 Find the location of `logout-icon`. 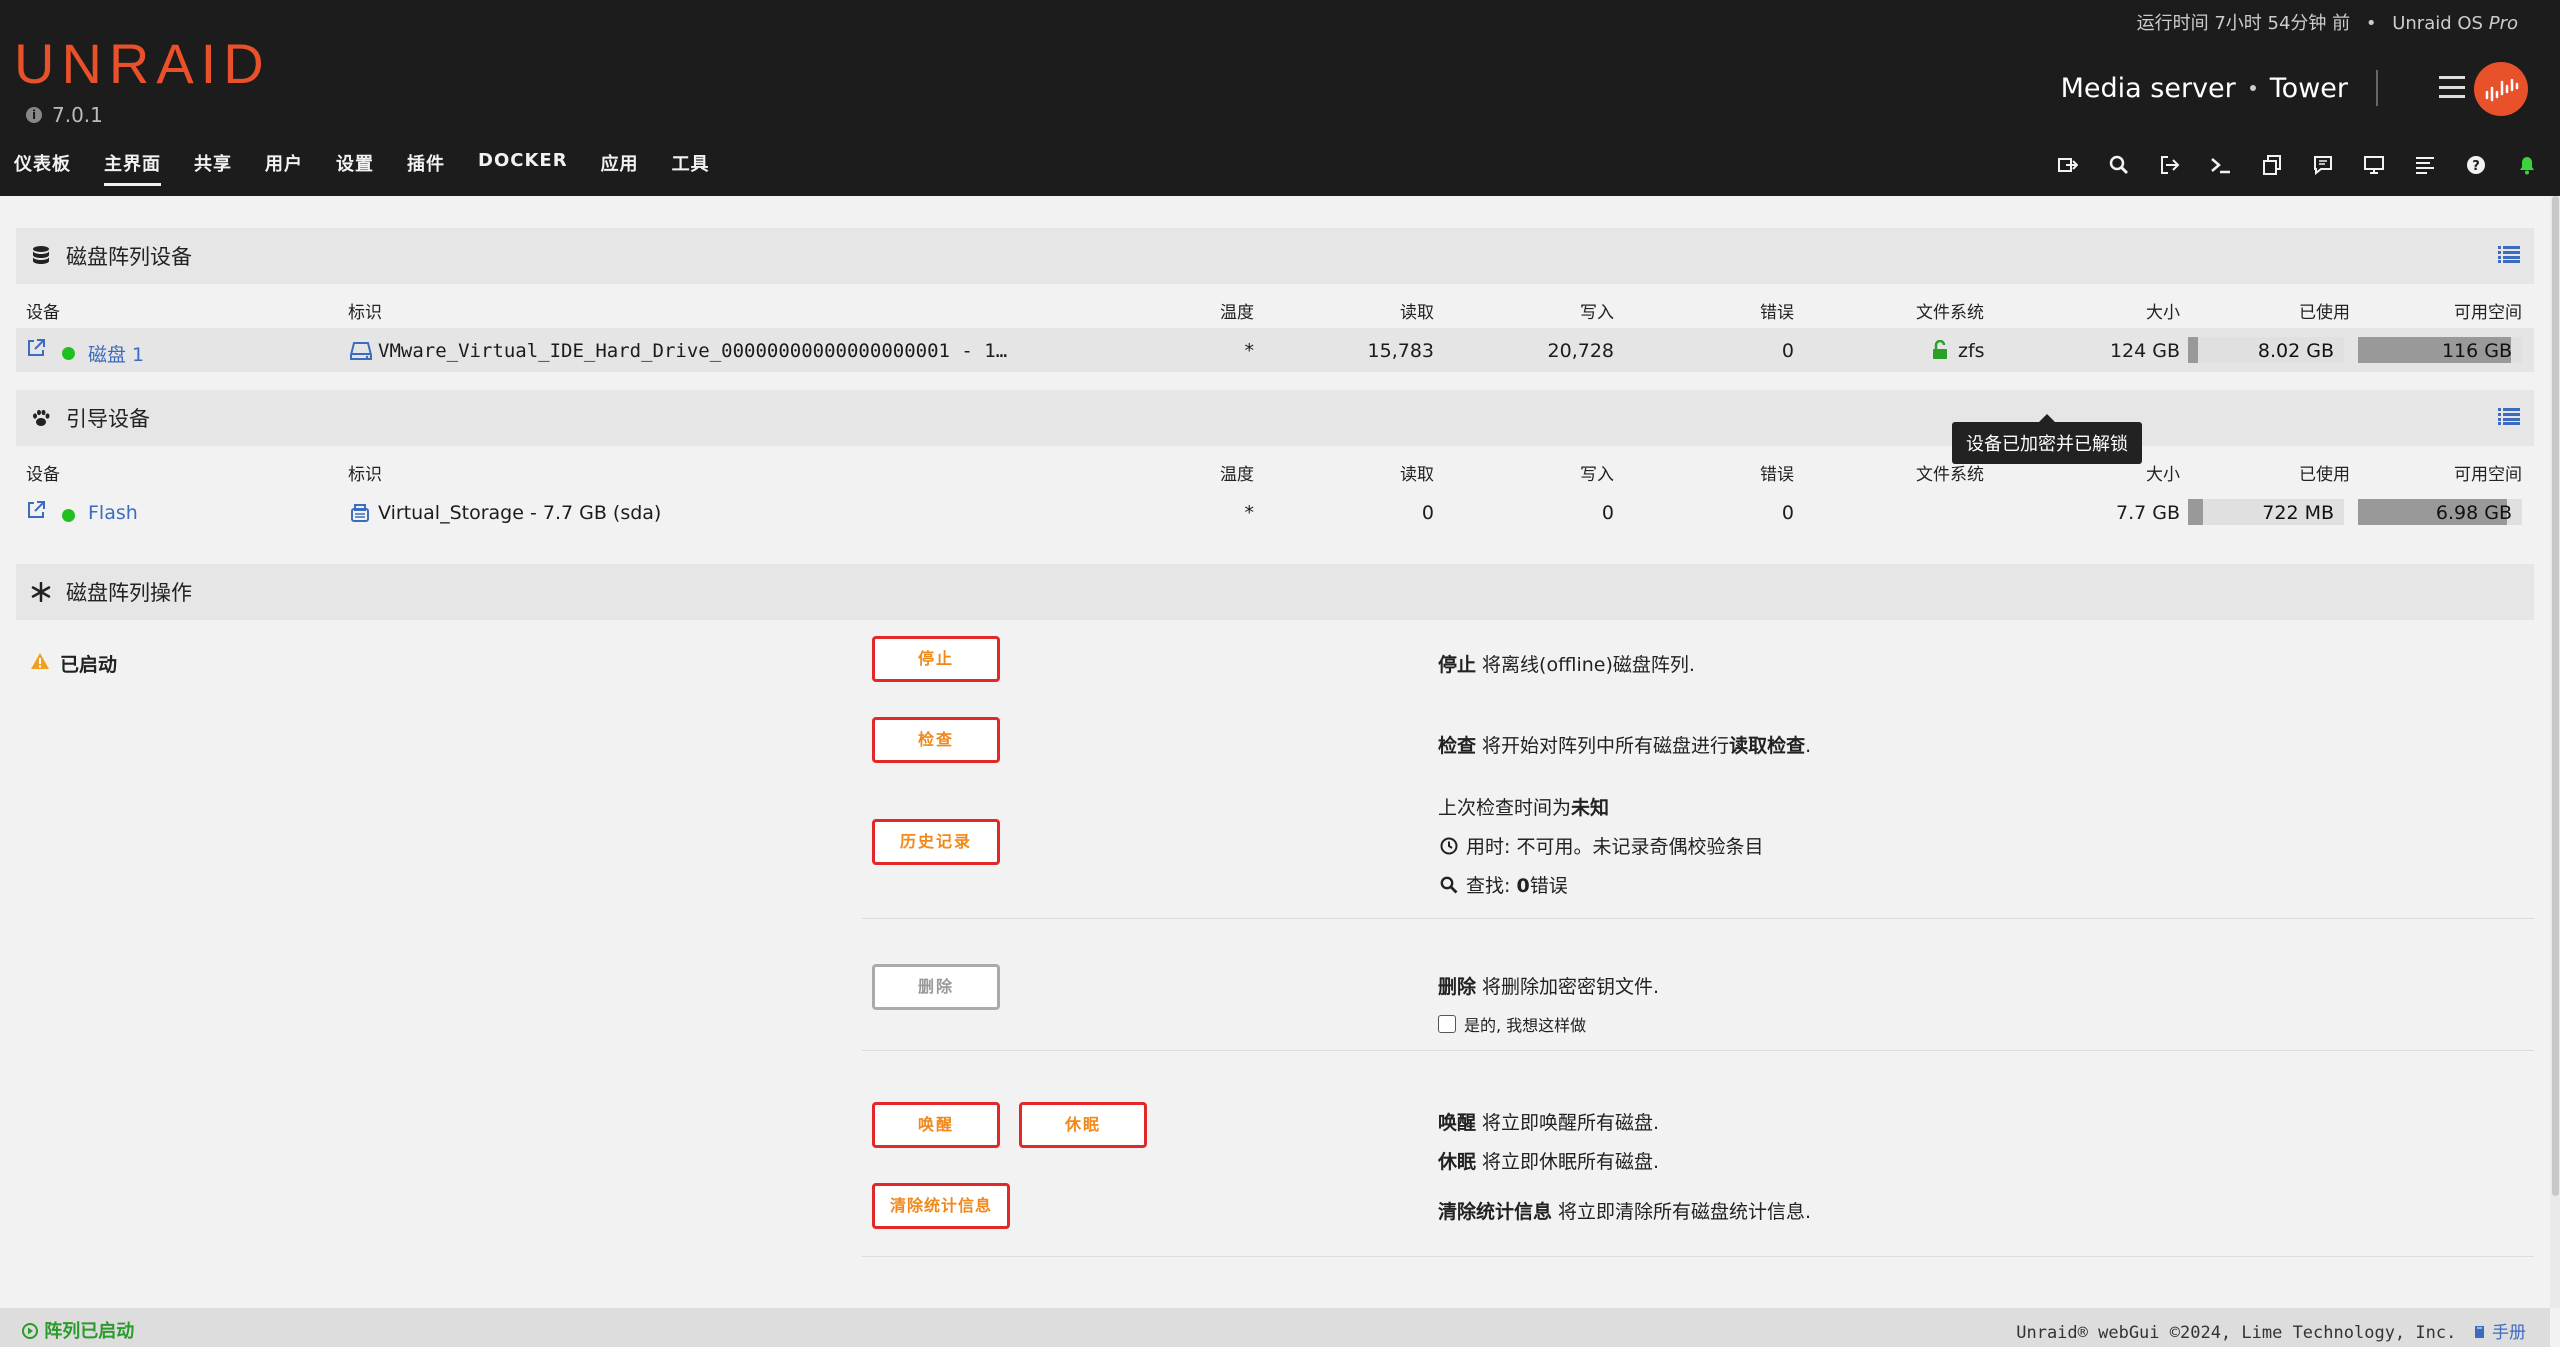

logout-icon is located at coordinates (2170, 165).